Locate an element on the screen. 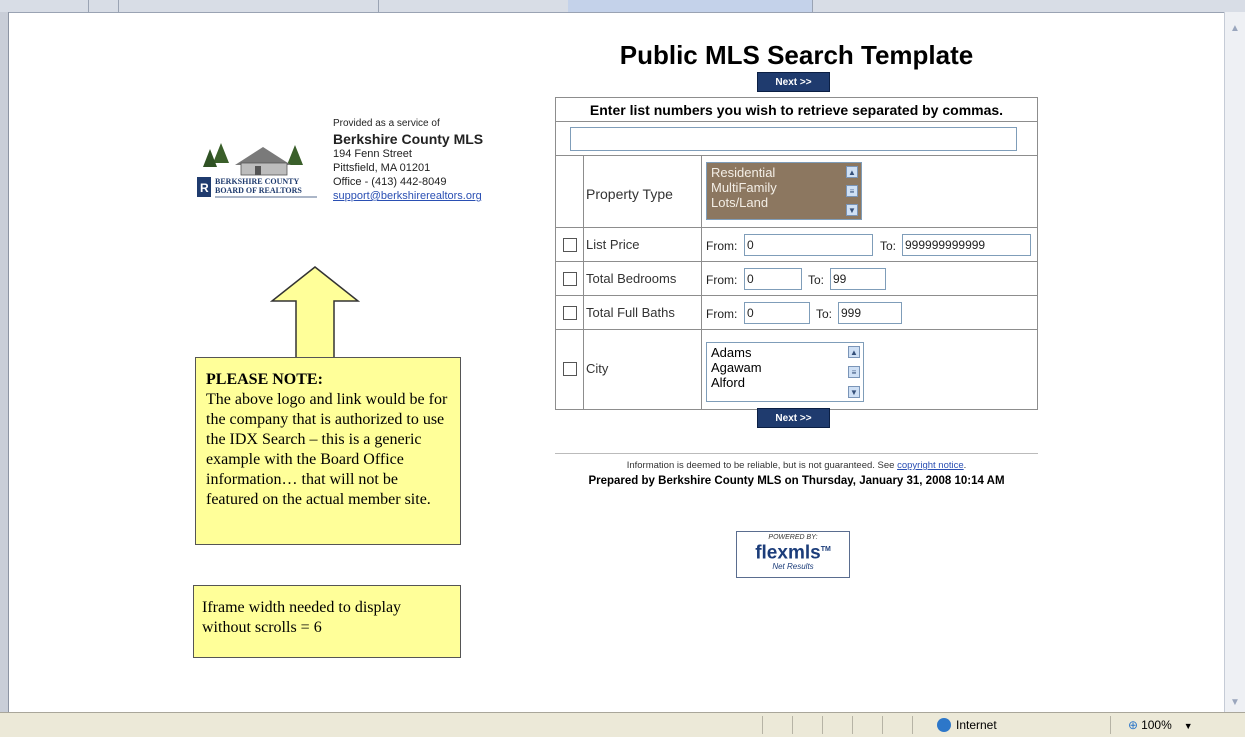  bedrooms-from-input: 0 is located at coordinates (773, 279).